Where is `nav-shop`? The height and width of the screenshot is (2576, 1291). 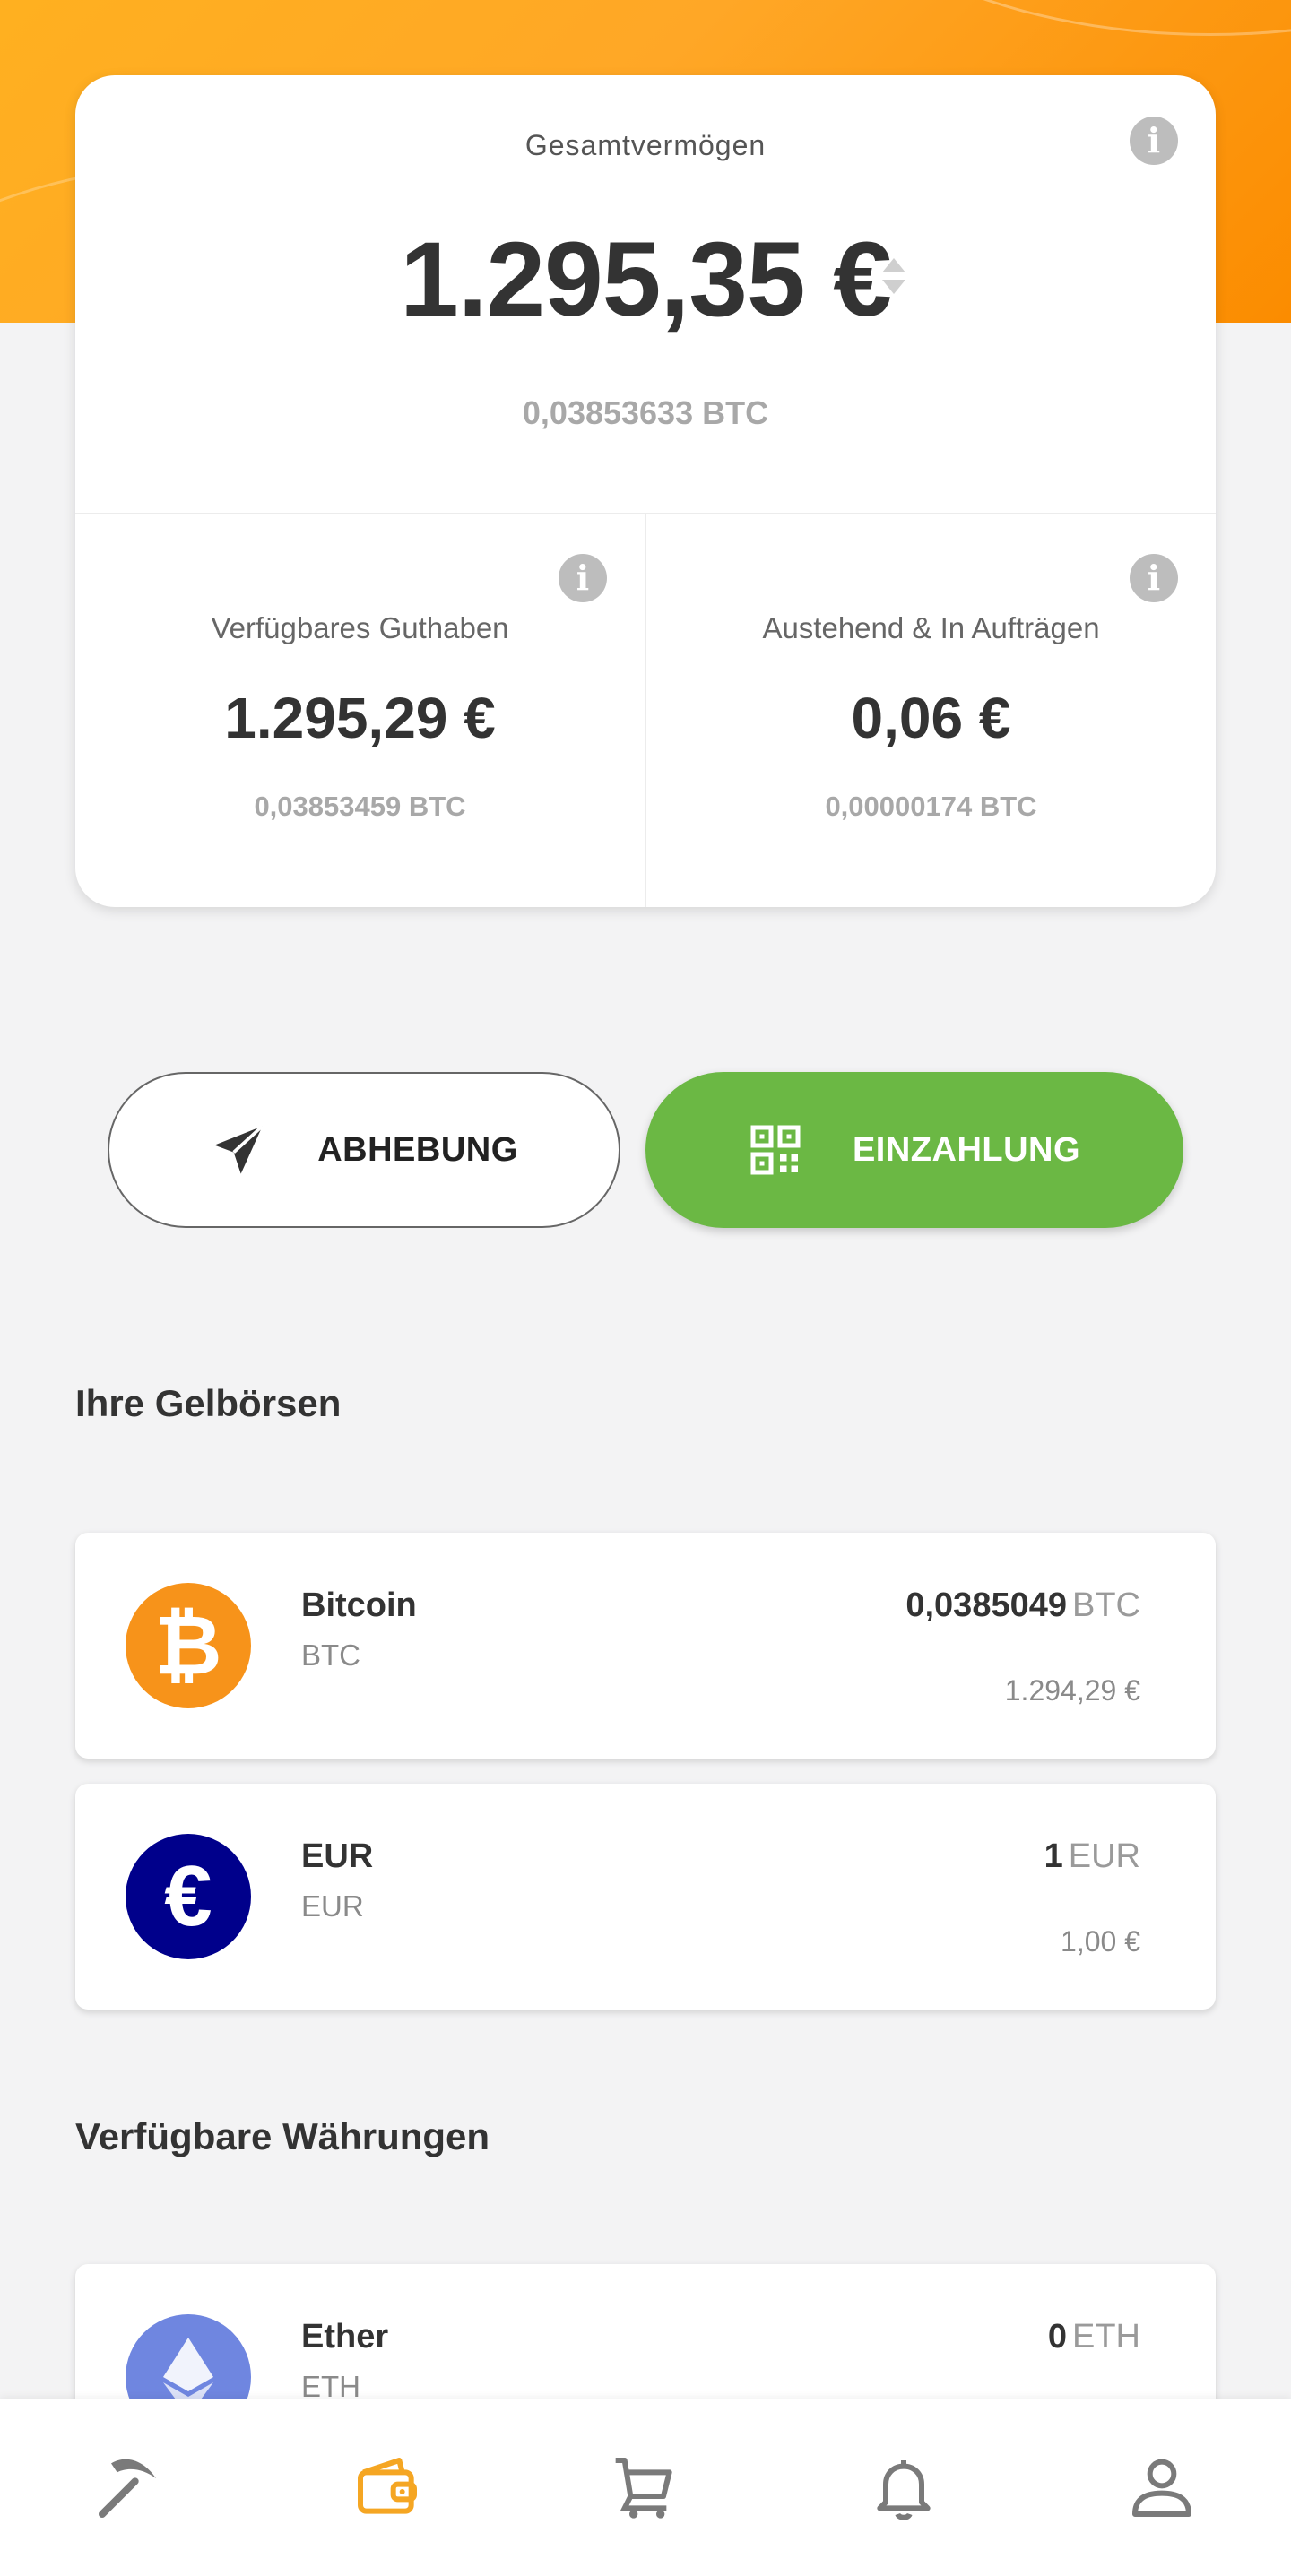 nav-shop is located at coordinates (645, 2487).